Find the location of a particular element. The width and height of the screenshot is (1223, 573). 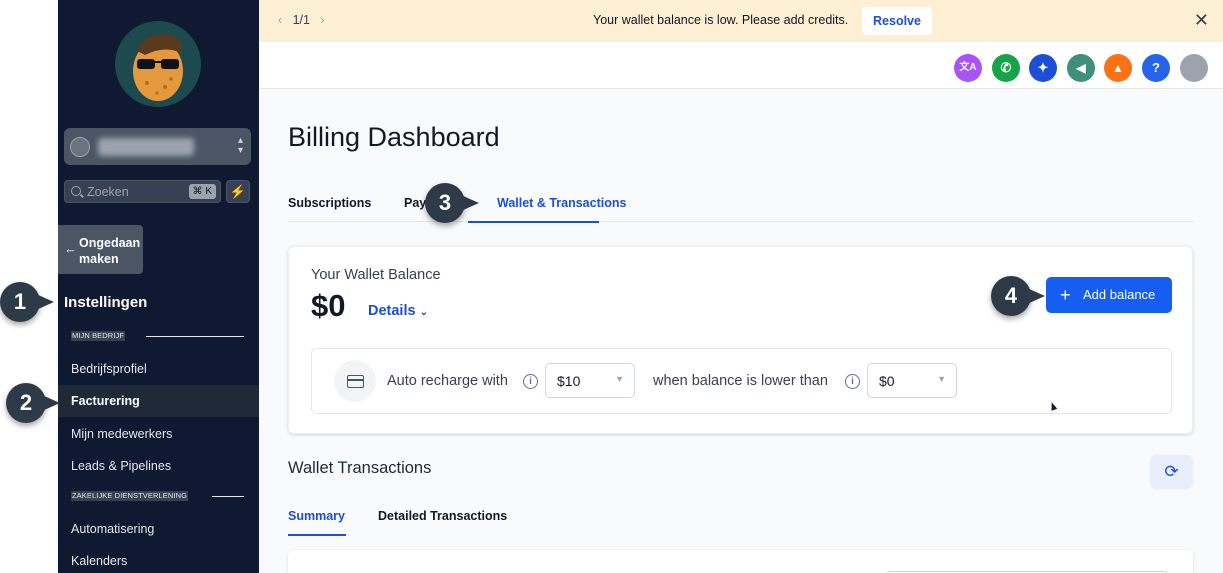

undo-button: ← Ongedaan maken is located at coordinates (100, 249).